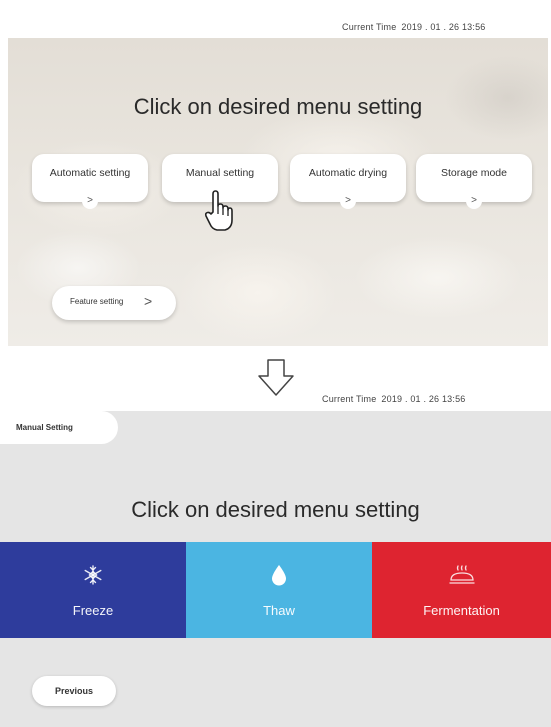 Image resolution: width=551 pixels, height=727 pixels. What do you see at coordinates (93, 610) in the screenshot?
I see `tile-label: Freeze` at bounding box center [93, 610].